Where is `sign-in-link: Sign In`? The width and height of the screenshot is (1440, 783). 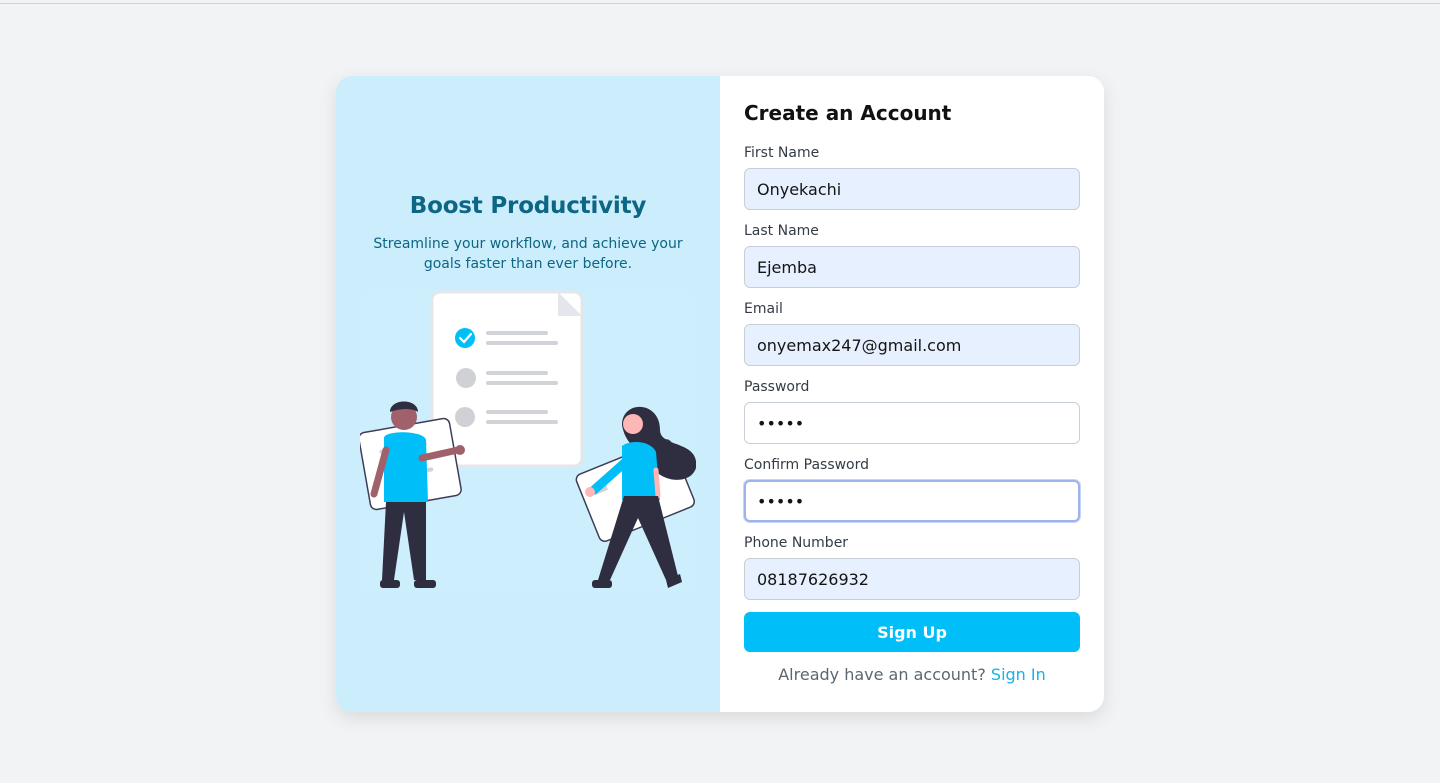
sign-in-link: Sign In is located at coordinates (1018, 674).